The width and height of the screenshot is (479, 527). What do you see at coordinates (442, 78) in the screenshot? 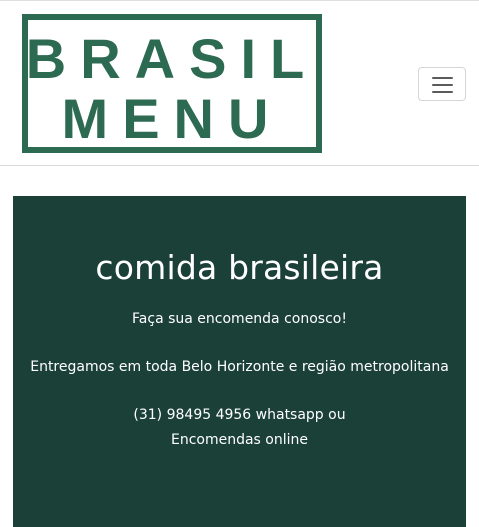
I see `hamburger-bar-top` at bounding box center [442, 78].